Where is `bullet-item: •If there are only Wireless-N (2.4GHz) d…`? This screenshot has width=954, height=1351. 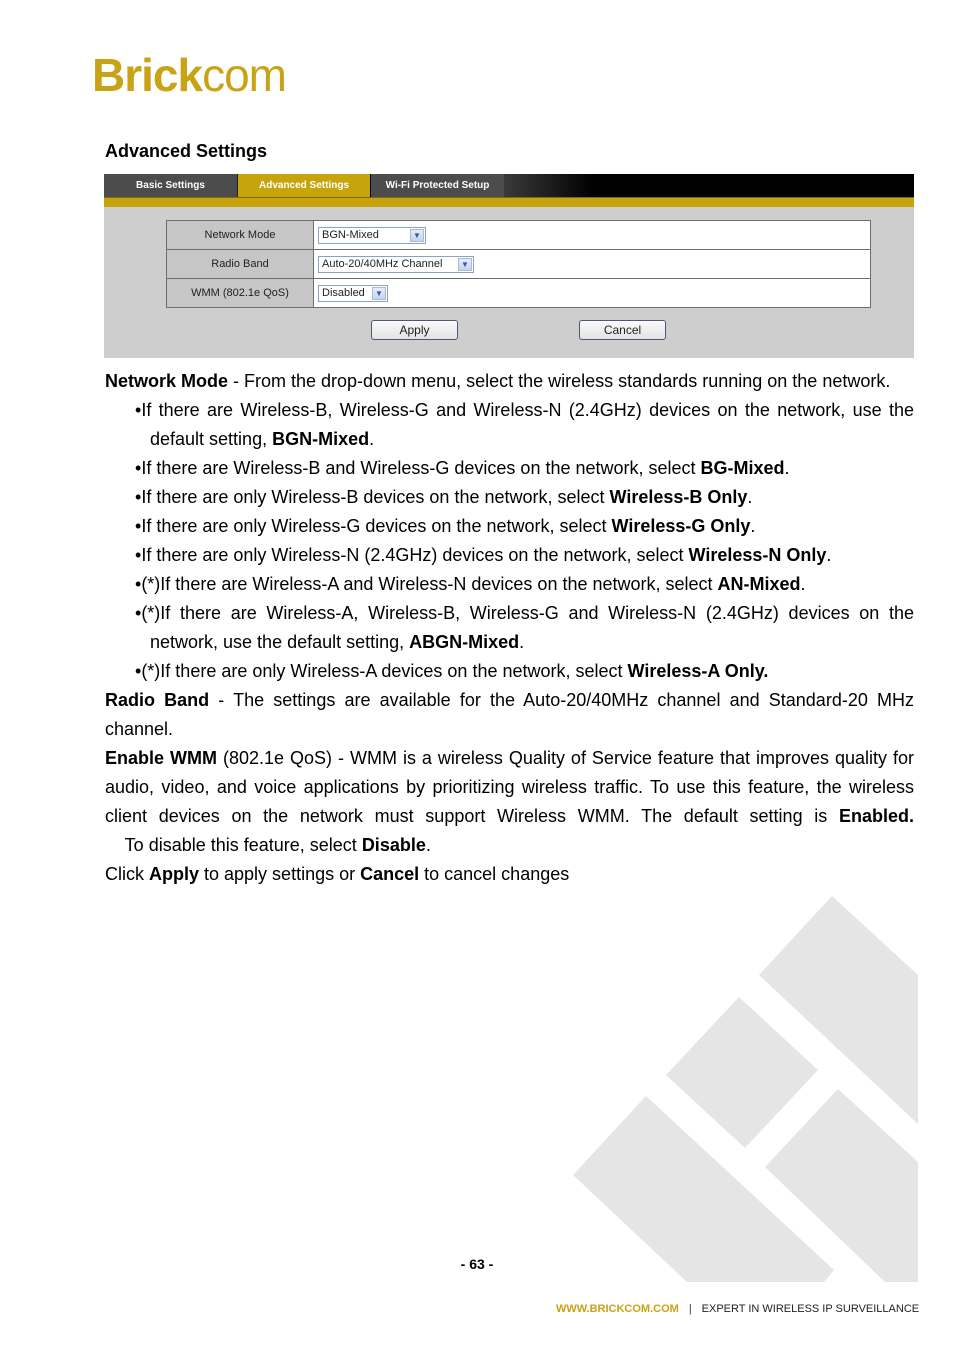
bullet-item: •If there are only Wireless-N (2.4GHz) d… is located at coordinates (483, 555).